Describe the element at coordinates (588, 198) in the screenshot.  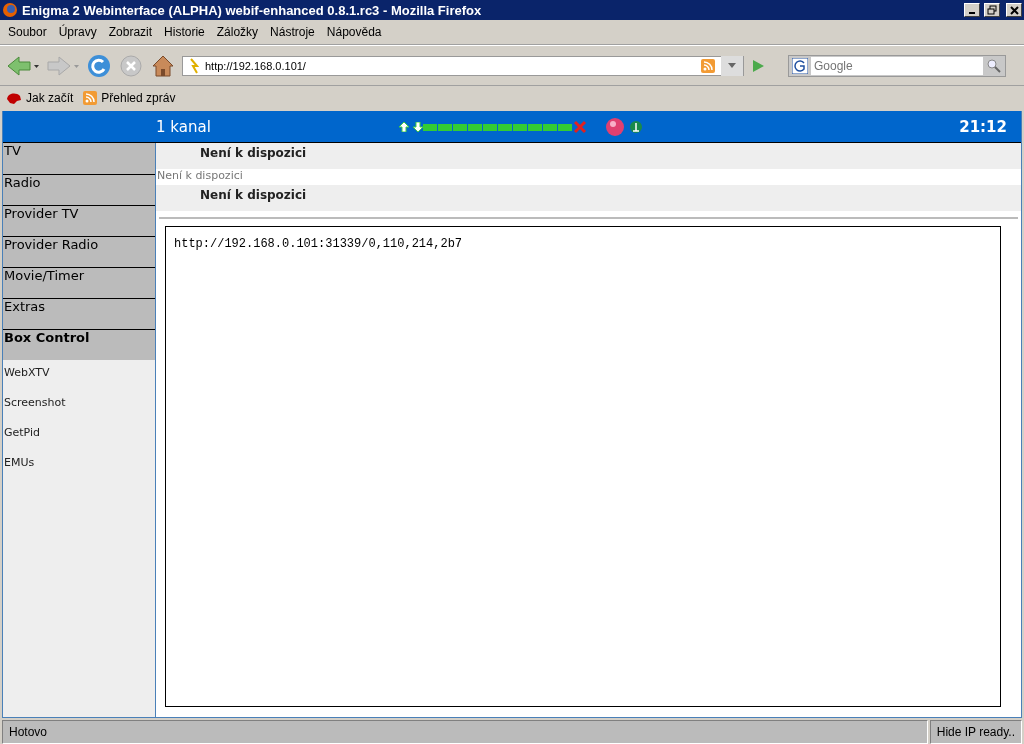
I see `next-program-title: Není k dispozici` at that location.